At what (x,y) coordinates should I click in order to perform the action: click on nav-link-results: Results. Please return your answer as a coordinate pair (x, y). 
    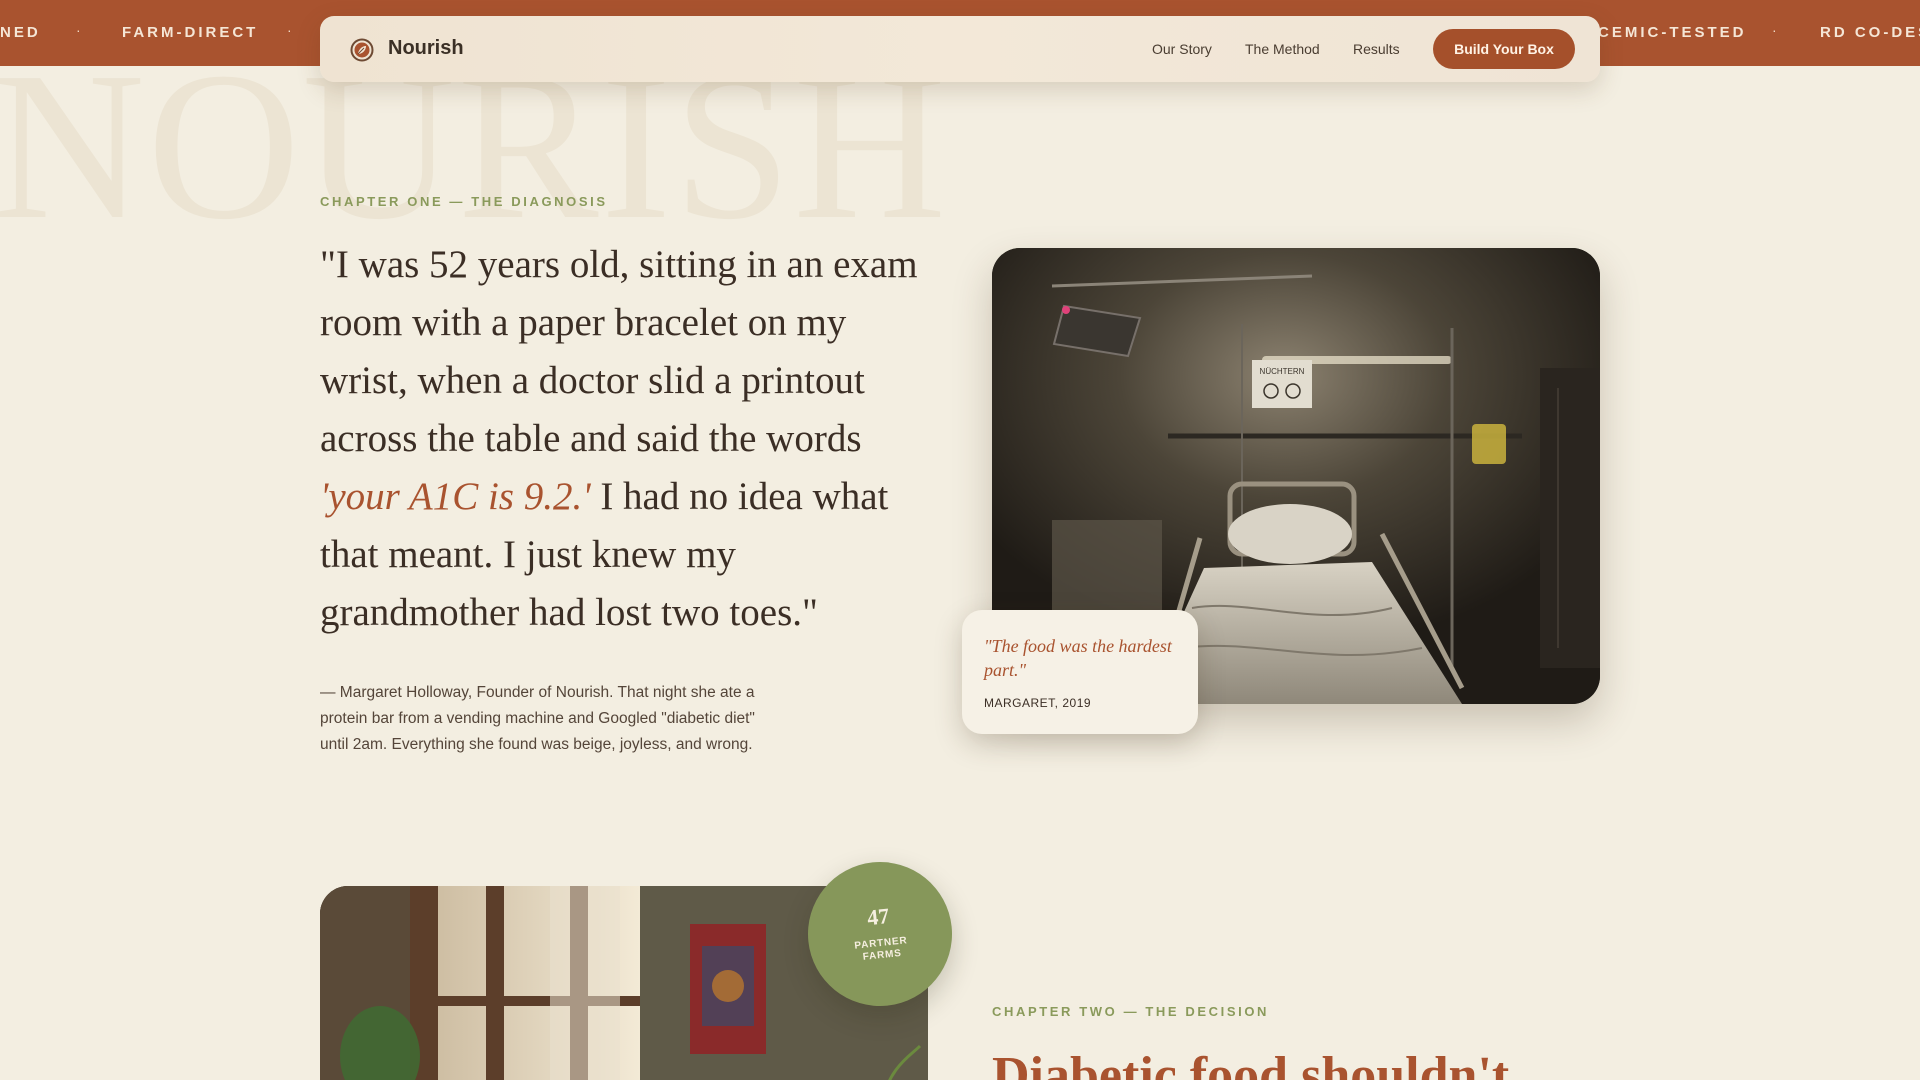
    Looking at the image, I should click on (1376, 49).